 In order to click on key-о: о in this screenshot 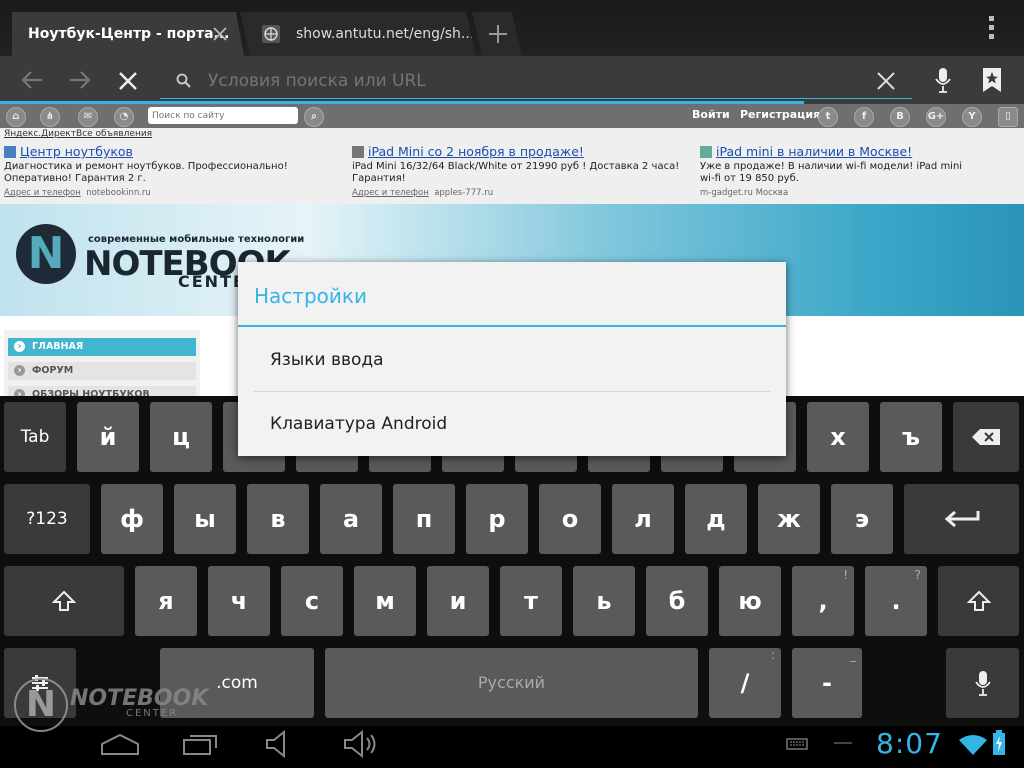, I will do `click(570, 519)`.